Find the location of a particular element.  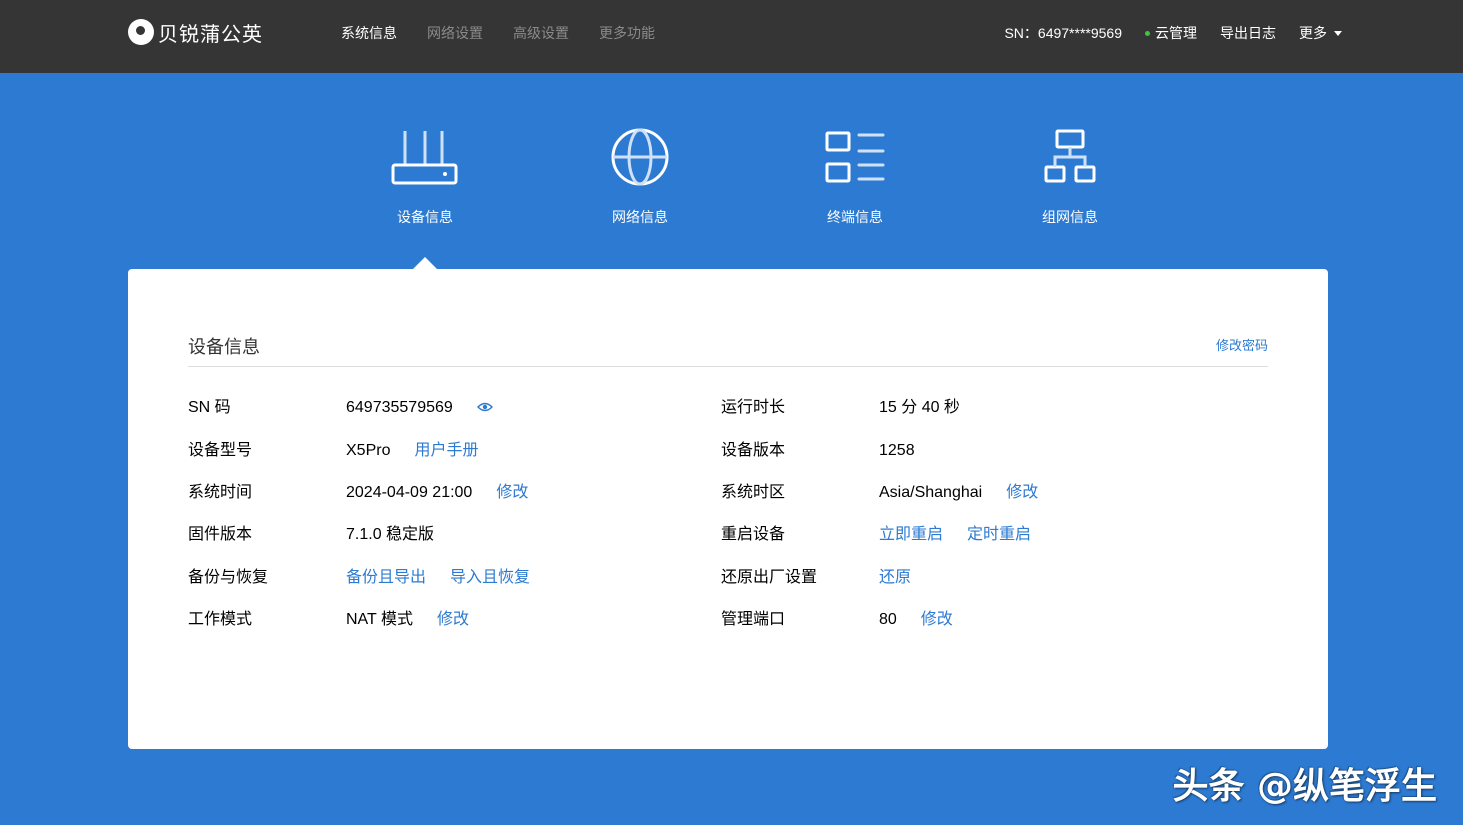

scheduled-reboot-link: 定时重启 is located at coordinates (999, 535).